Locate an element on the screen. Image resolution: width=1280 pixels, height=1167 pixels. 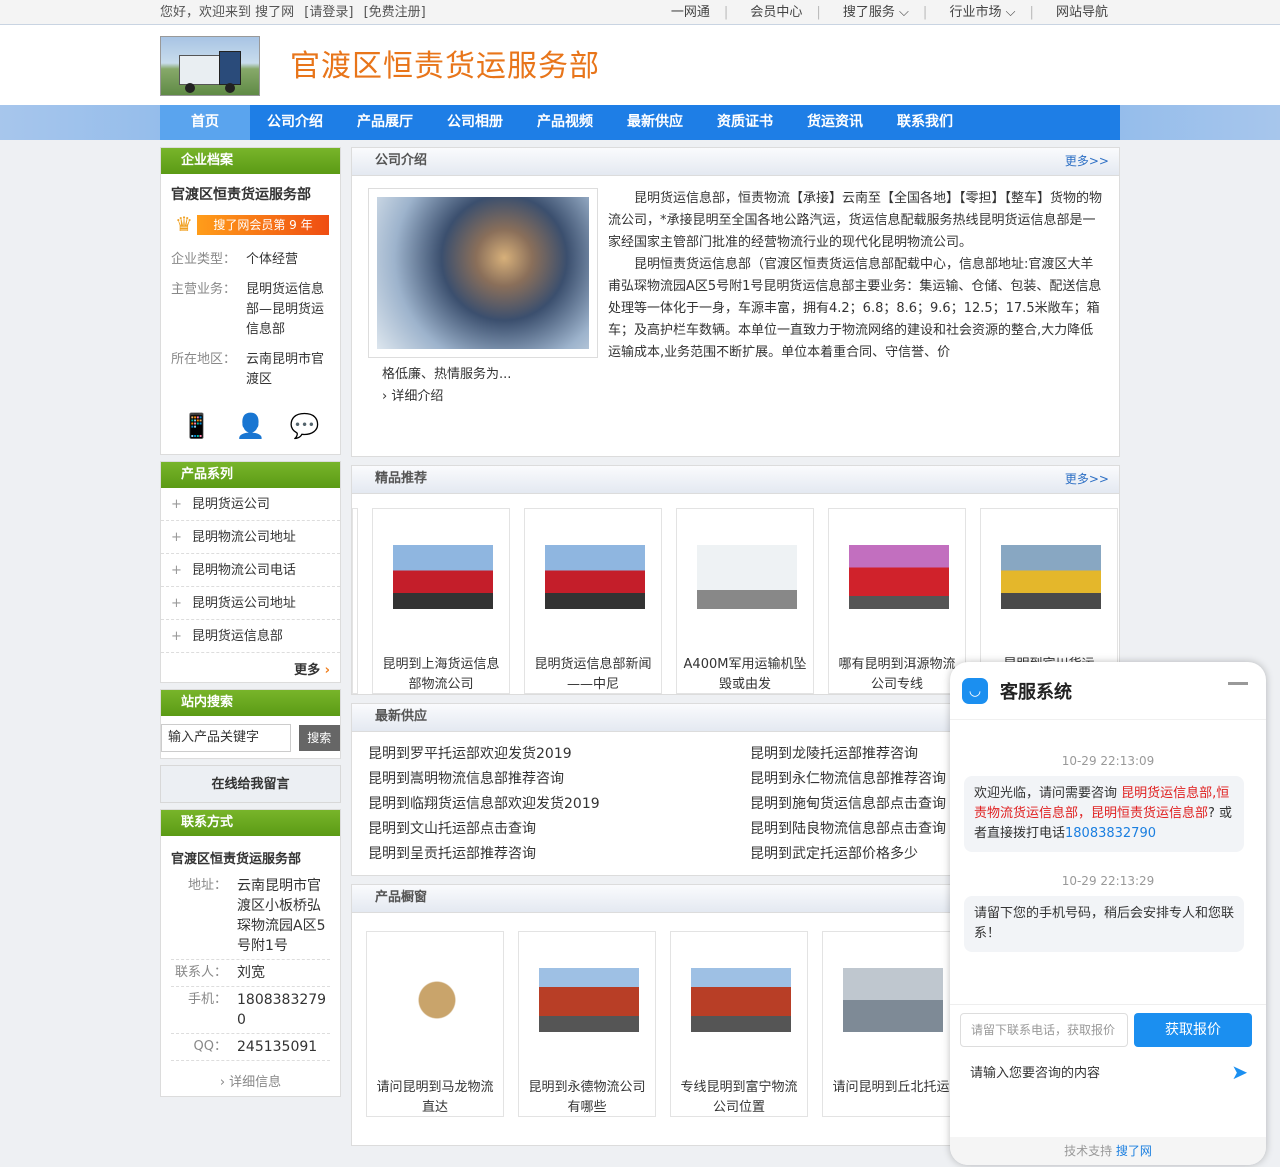
mobile-icon: 📱 is located at coordinates (197, 426).